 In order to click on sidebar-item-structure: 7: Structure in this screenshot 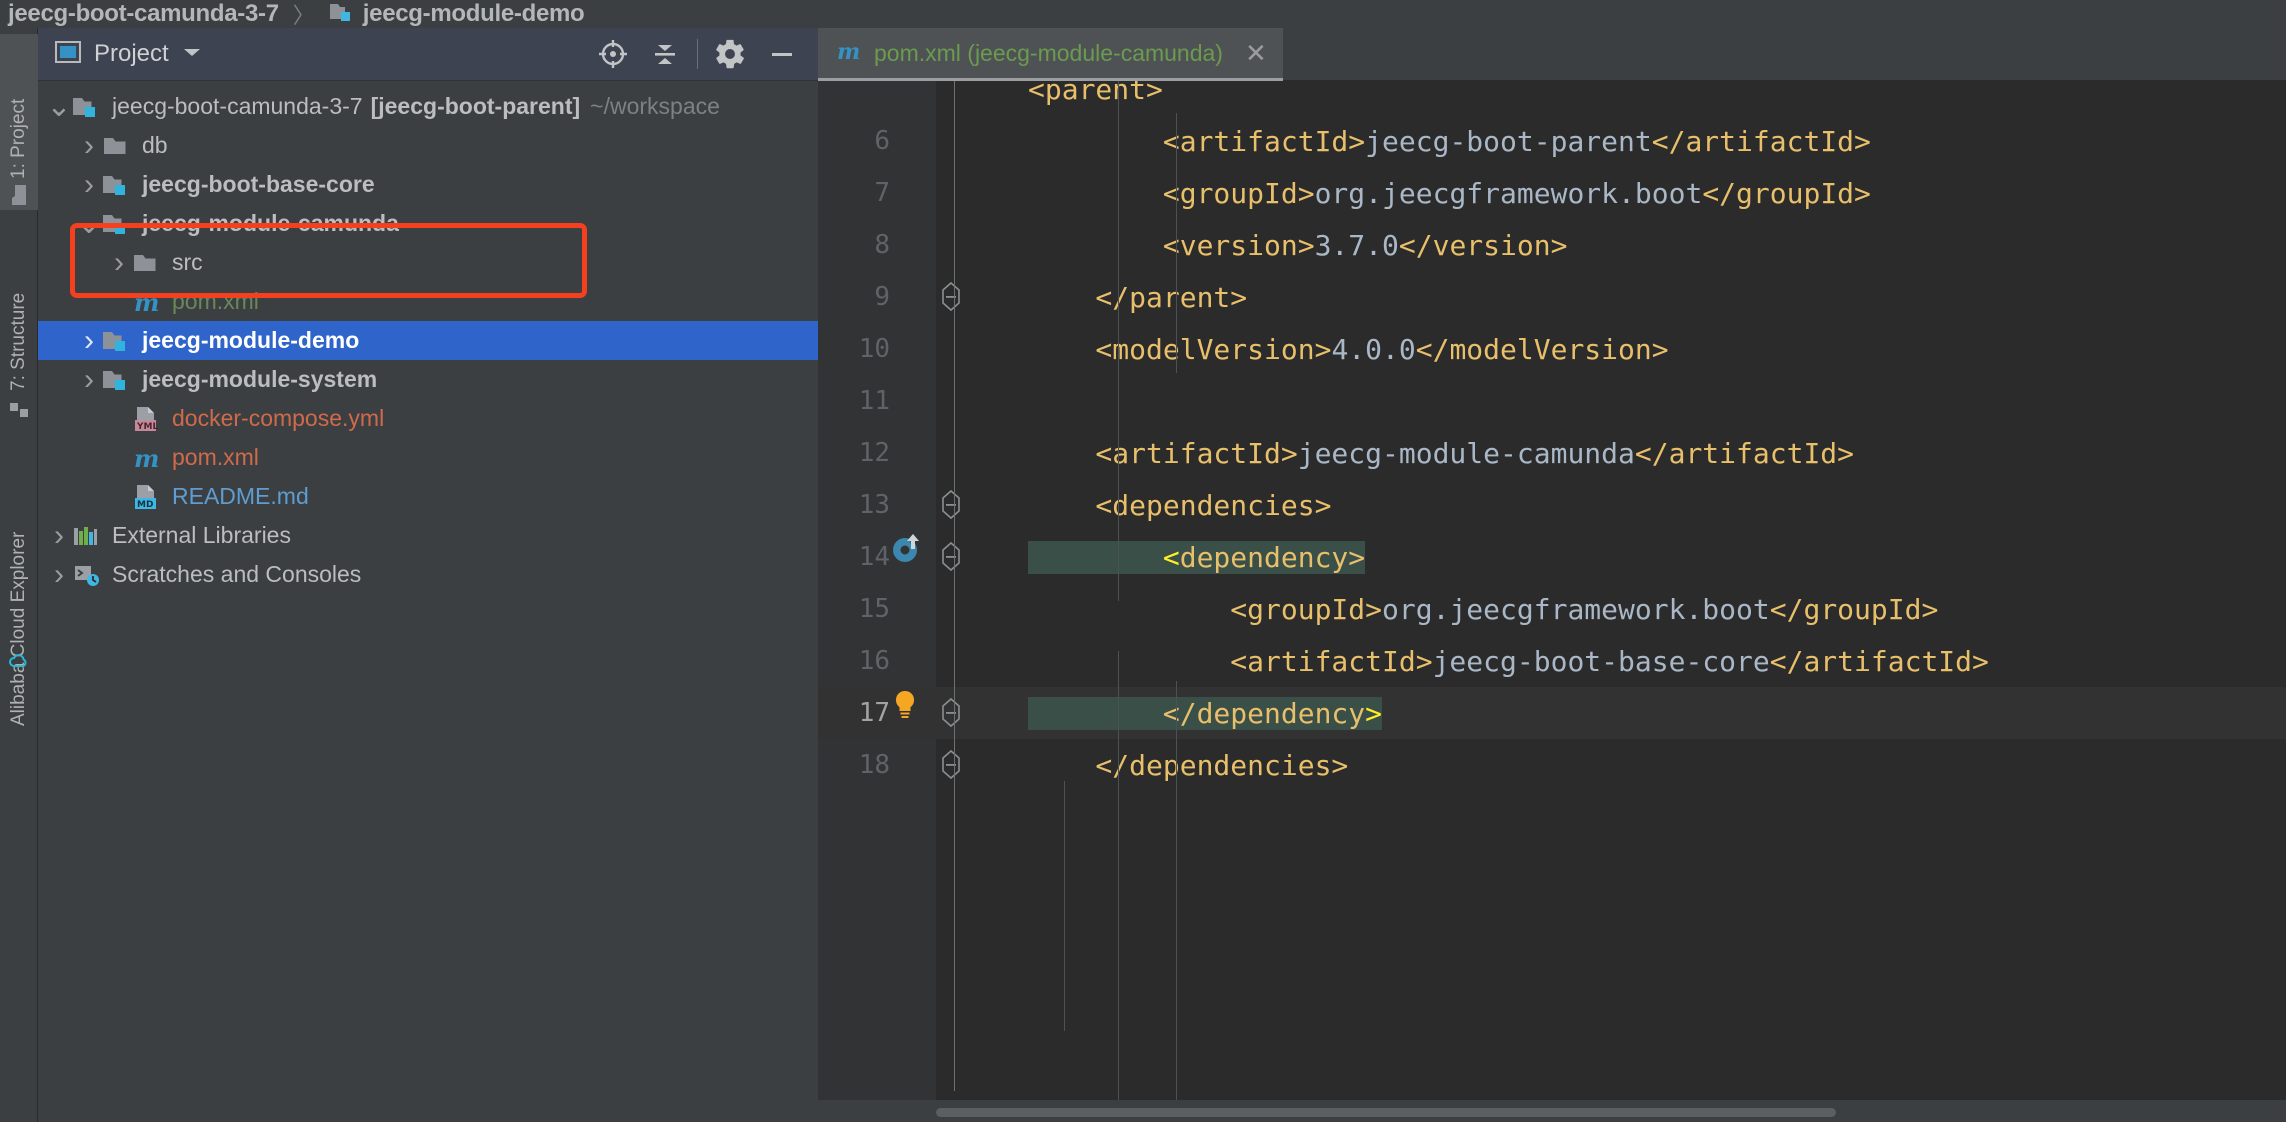, I will do `click(19, 324)`.